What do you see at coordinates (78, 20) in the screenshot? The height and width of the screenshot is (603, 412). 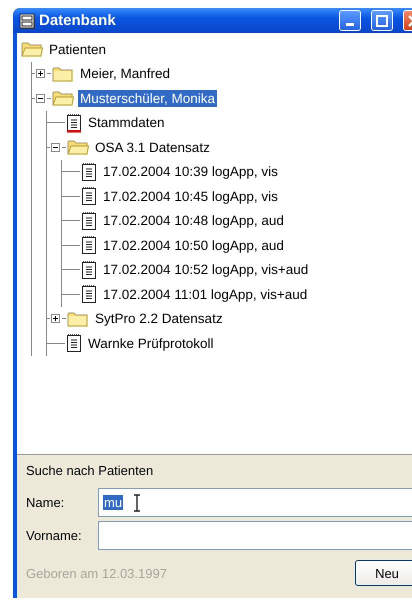 I see `window-title: Datenbank` at bounding box center [78, 20].